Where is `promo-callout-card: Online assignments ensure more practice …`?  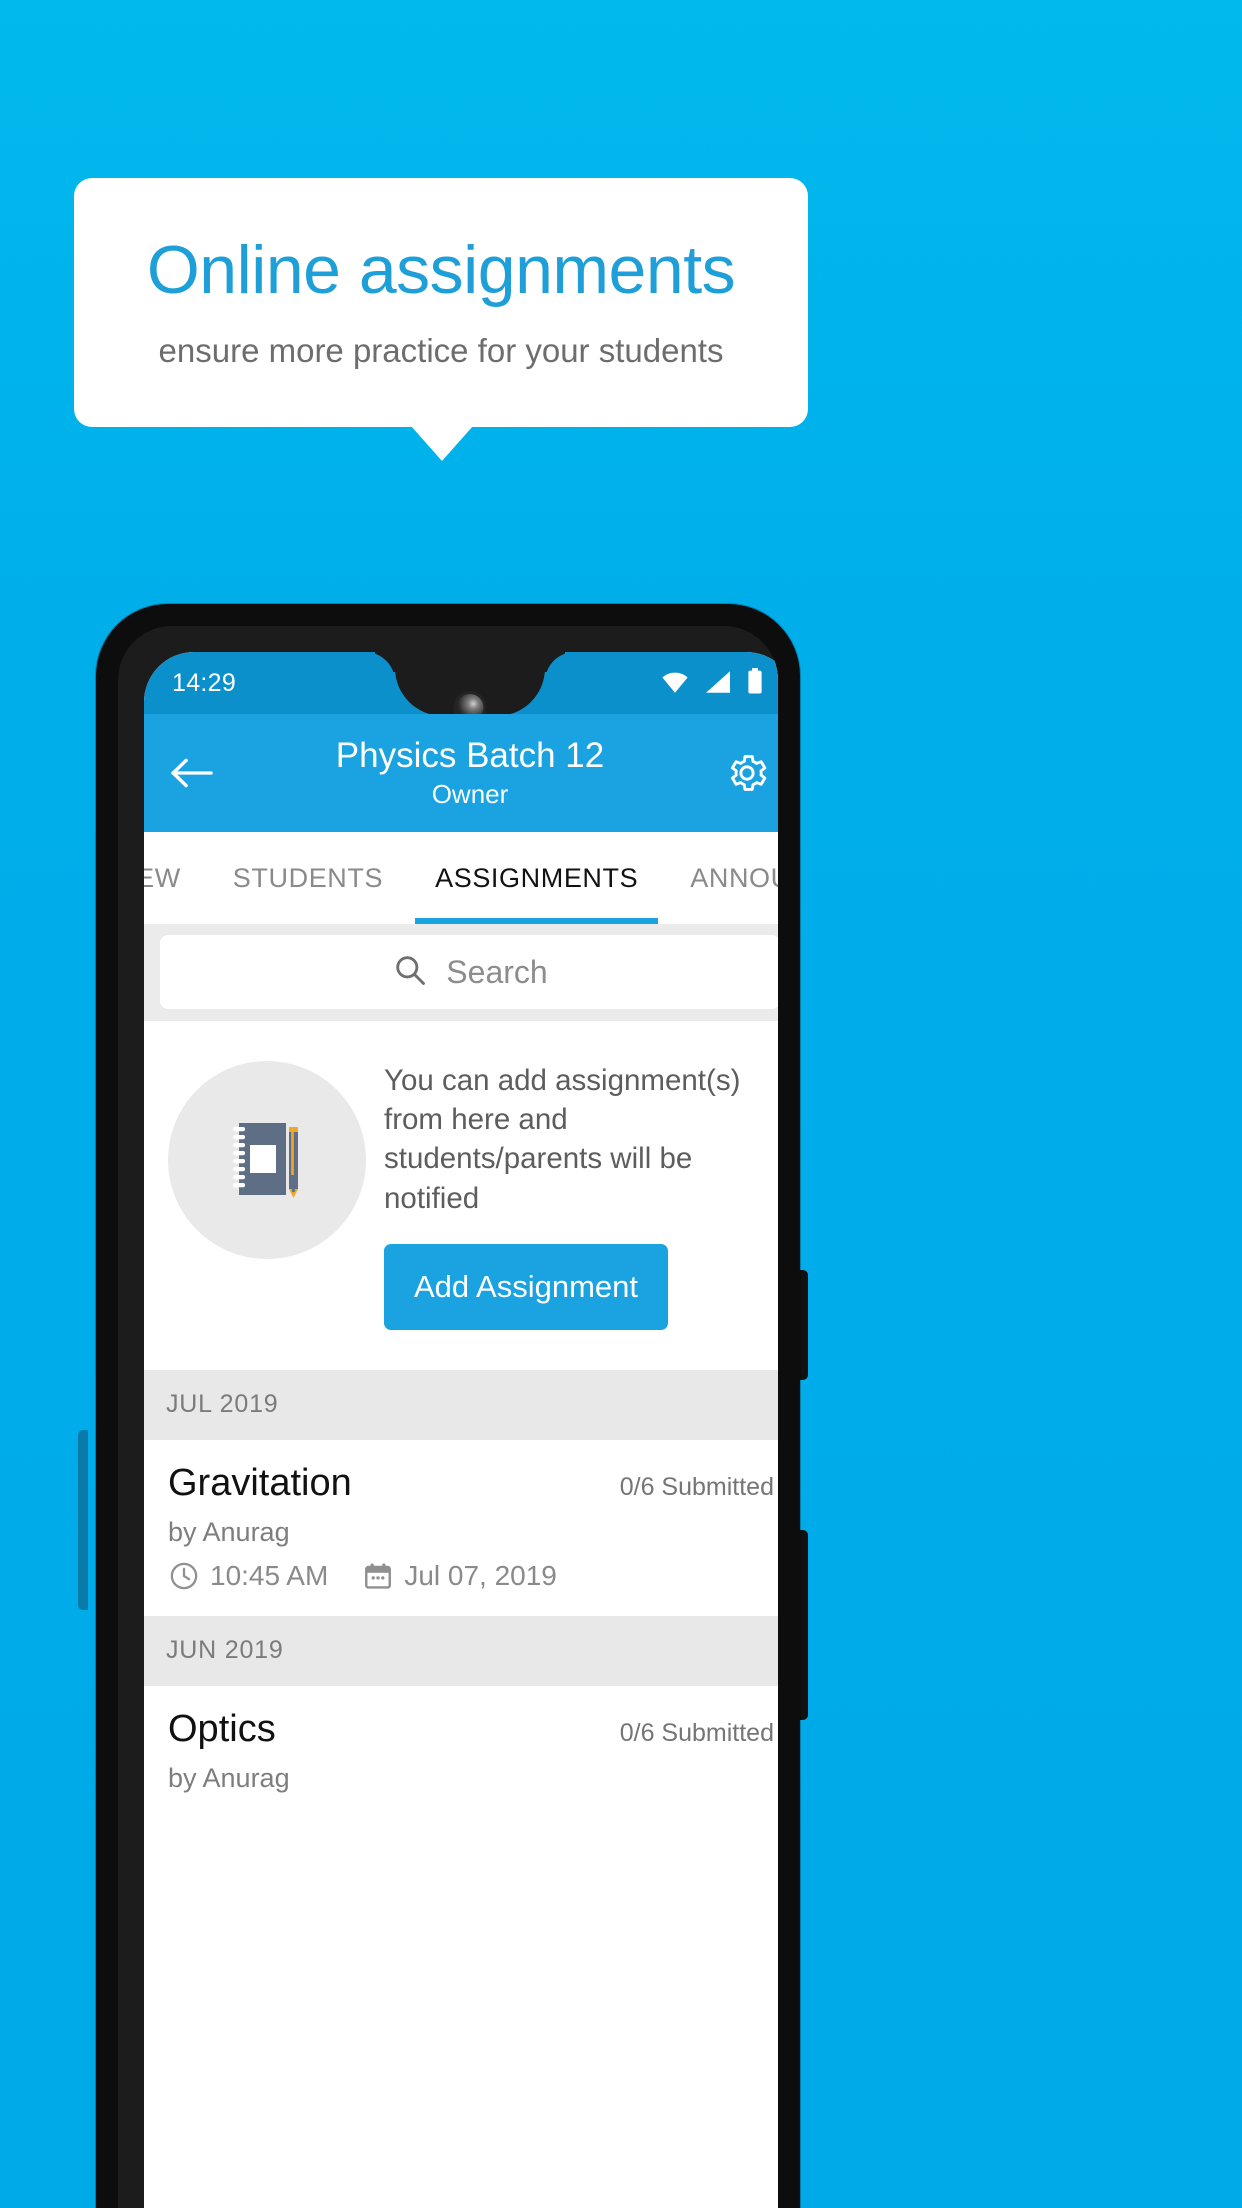 promo-callout-card: Online assignments ensure more practice … is located at coordinates (441, 302).